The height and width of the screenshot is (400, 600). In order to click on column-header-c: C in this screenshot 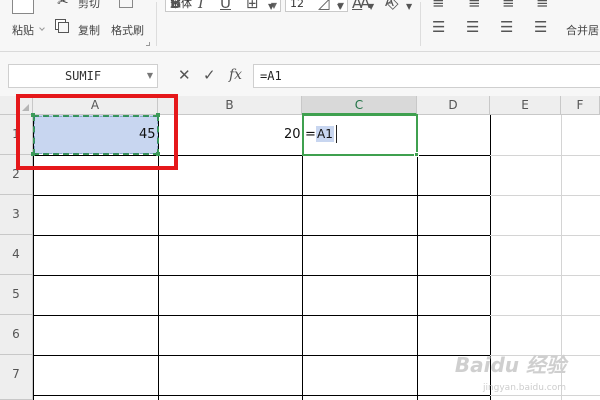, I will do `click(359, 105)`.